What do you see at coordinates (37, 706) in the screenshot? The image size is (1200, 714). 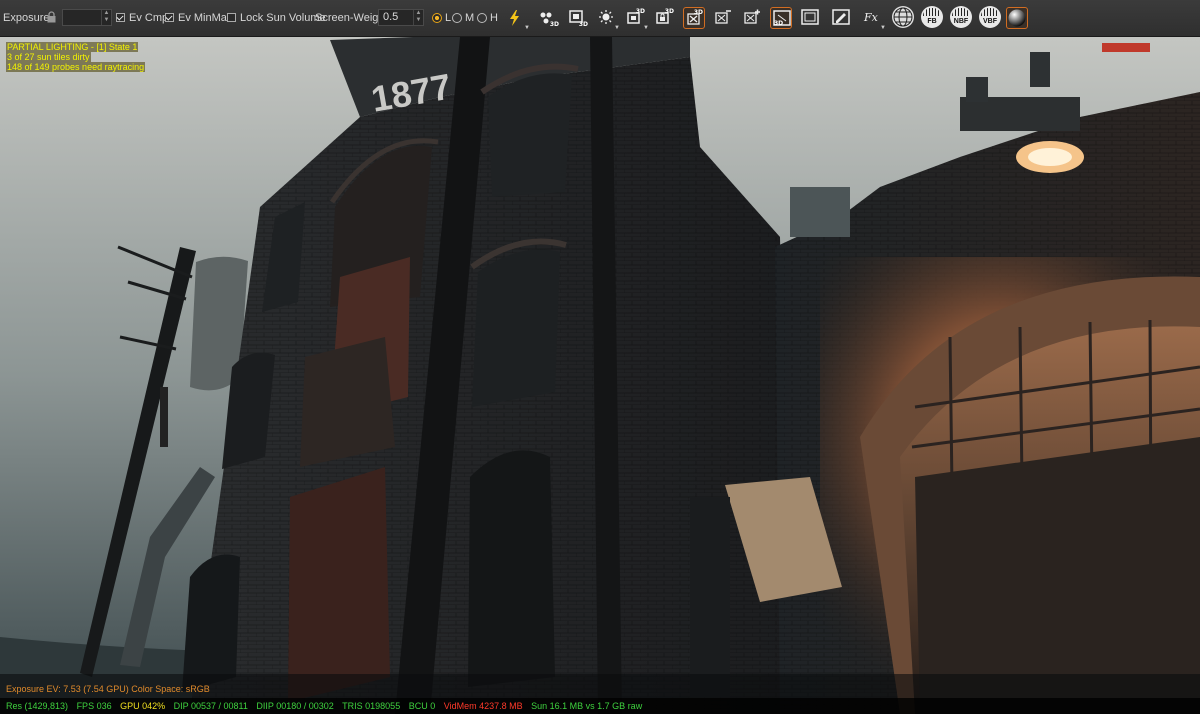 I see `res-stat: Res (1429,813)` at bounding box center [37, 706].